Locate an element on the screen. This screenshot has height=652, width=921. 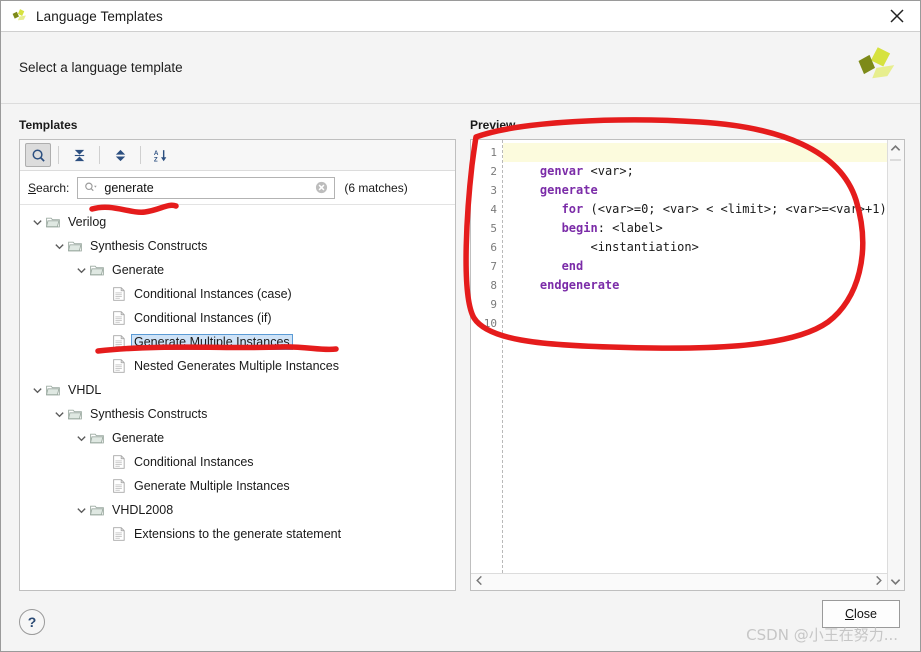
vertical-scrollbar is located at coordinates (895, 365).